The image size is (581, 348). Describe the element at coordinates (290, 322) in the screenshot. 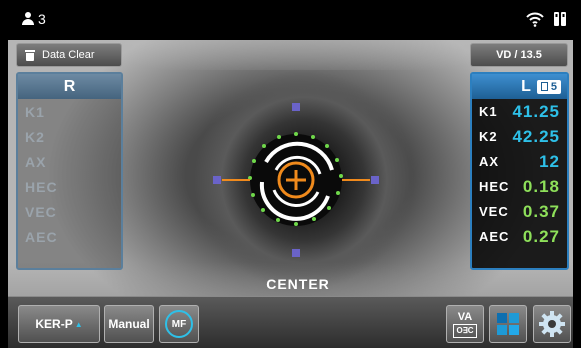

I see `bottom-toolbar: KER-P ▲ Manual MF VA O∃C` at that location.